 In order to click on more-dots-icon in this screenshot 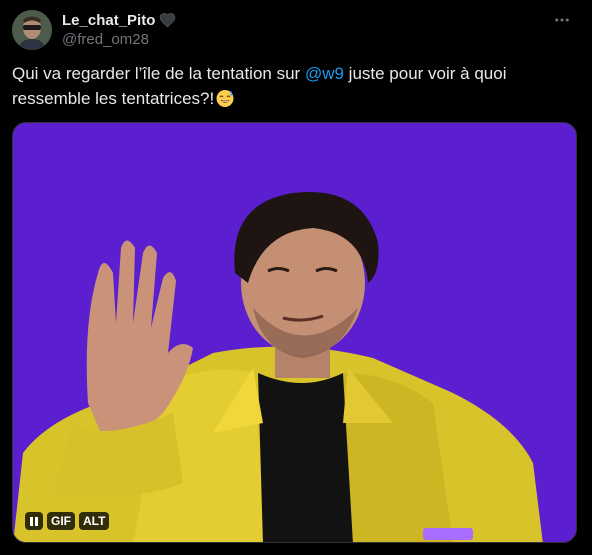, I will do `click(562, 20)`.